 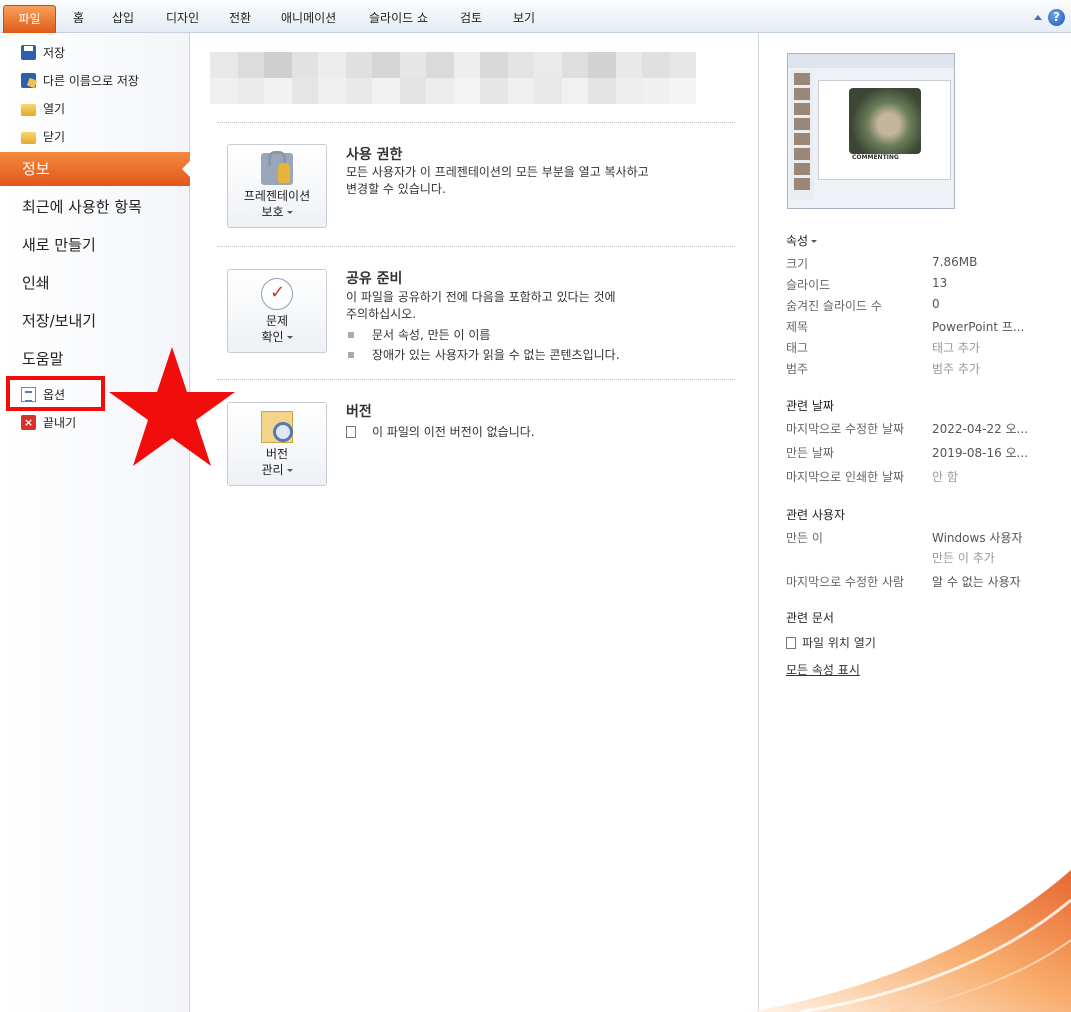 What do you see at coordinates (38, 422) in the screenshot?
I see `nav-exit: × 끝내기` at bounding box center [38, 422].